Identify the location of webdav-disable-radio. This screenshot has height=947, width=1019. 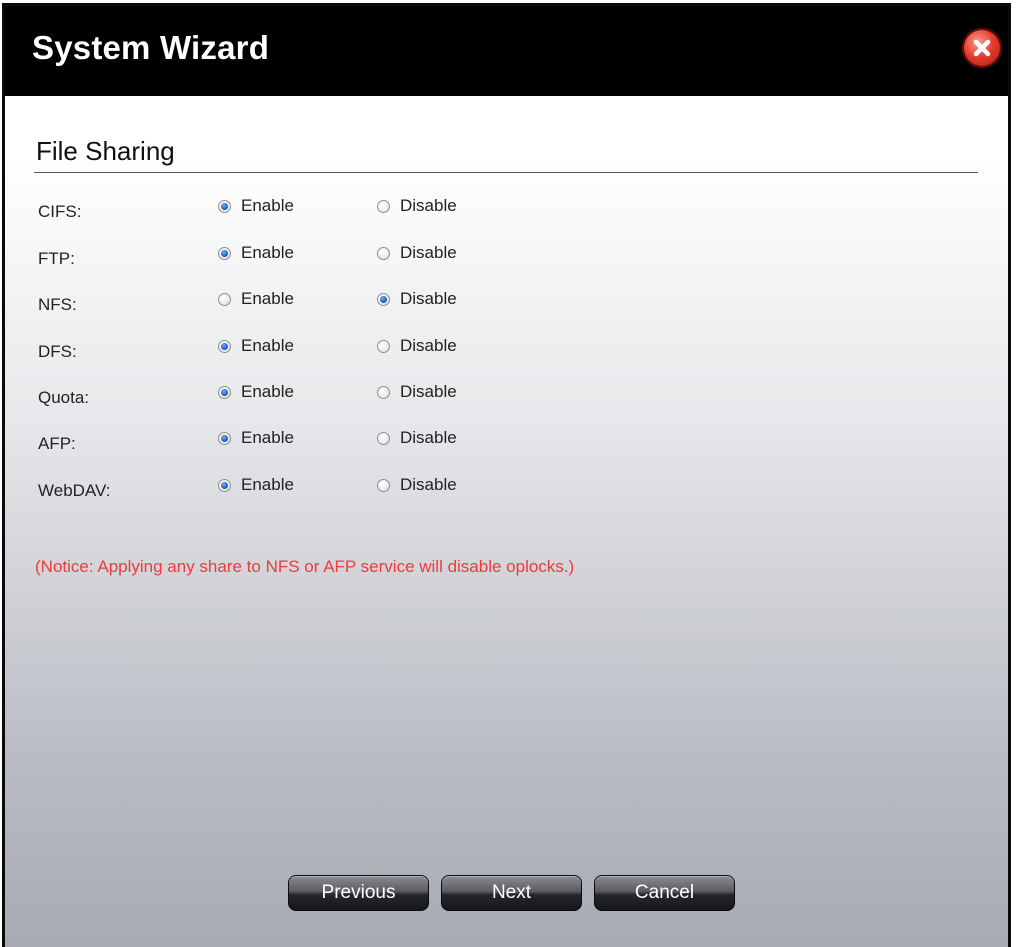
(383, 485).